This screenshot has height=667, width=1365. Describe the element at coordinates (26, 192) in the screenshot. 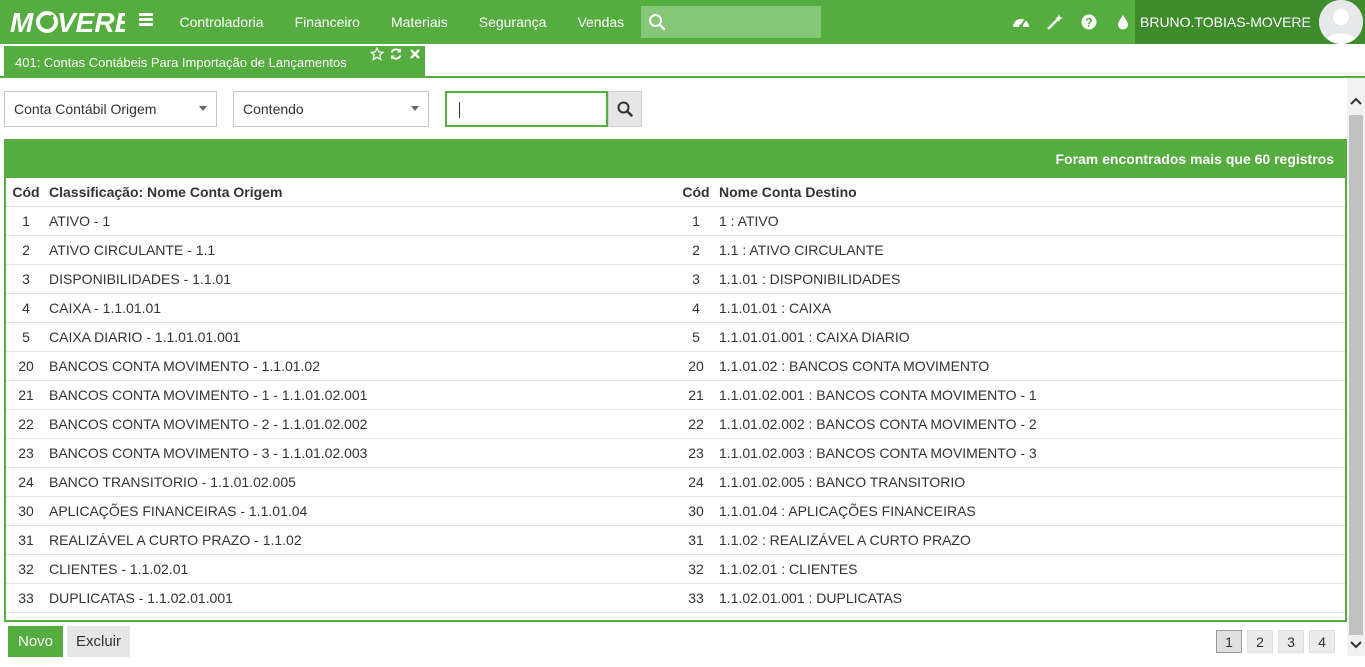

I see `column-header-cod-origem: Cód` at that location.